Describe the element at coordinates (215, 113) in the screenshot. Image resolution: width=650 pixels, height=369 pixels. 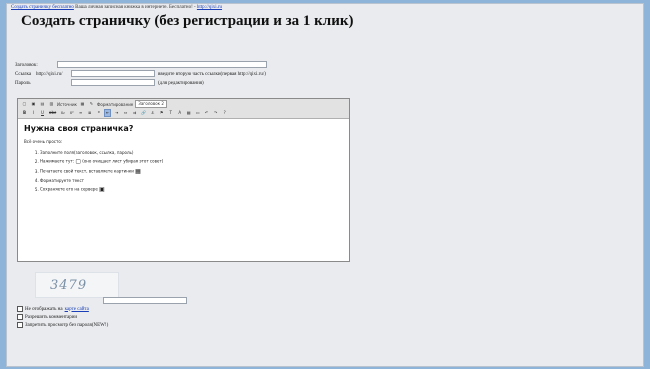
I see `redo-icon: ↷` at that location.